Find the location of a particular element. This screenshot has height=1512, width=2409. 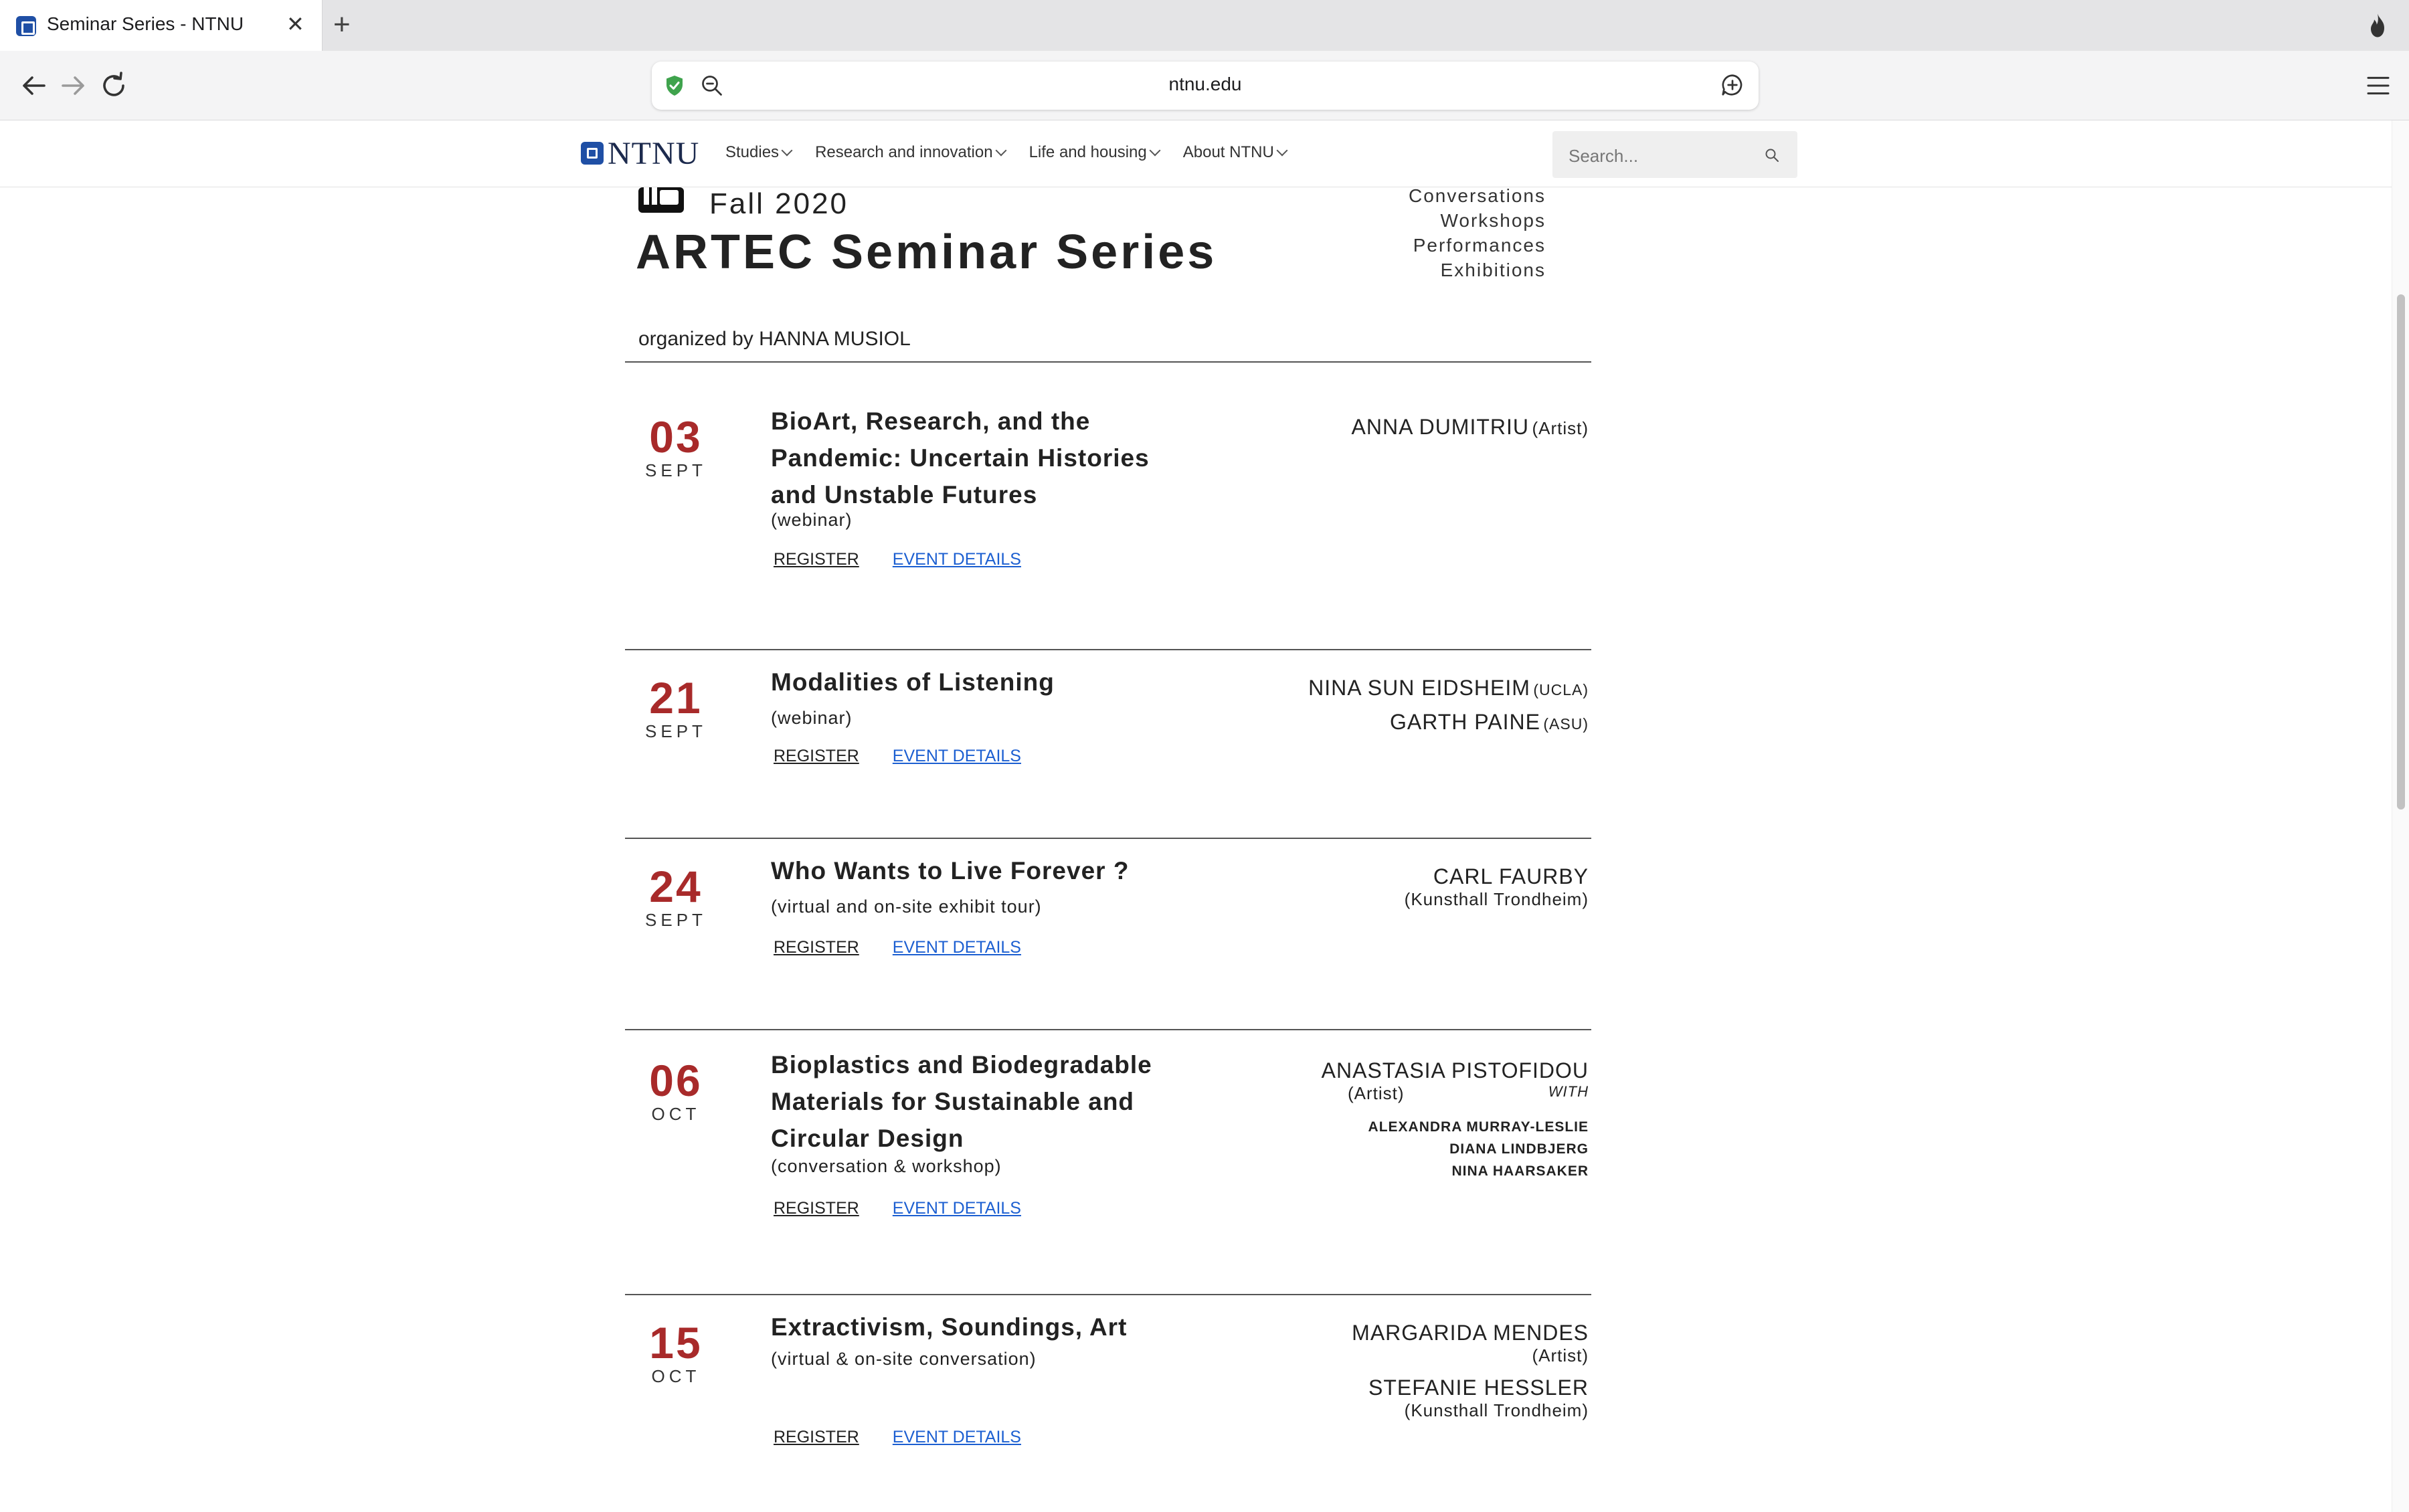

search-icon is located at coordinates (1772, 155).